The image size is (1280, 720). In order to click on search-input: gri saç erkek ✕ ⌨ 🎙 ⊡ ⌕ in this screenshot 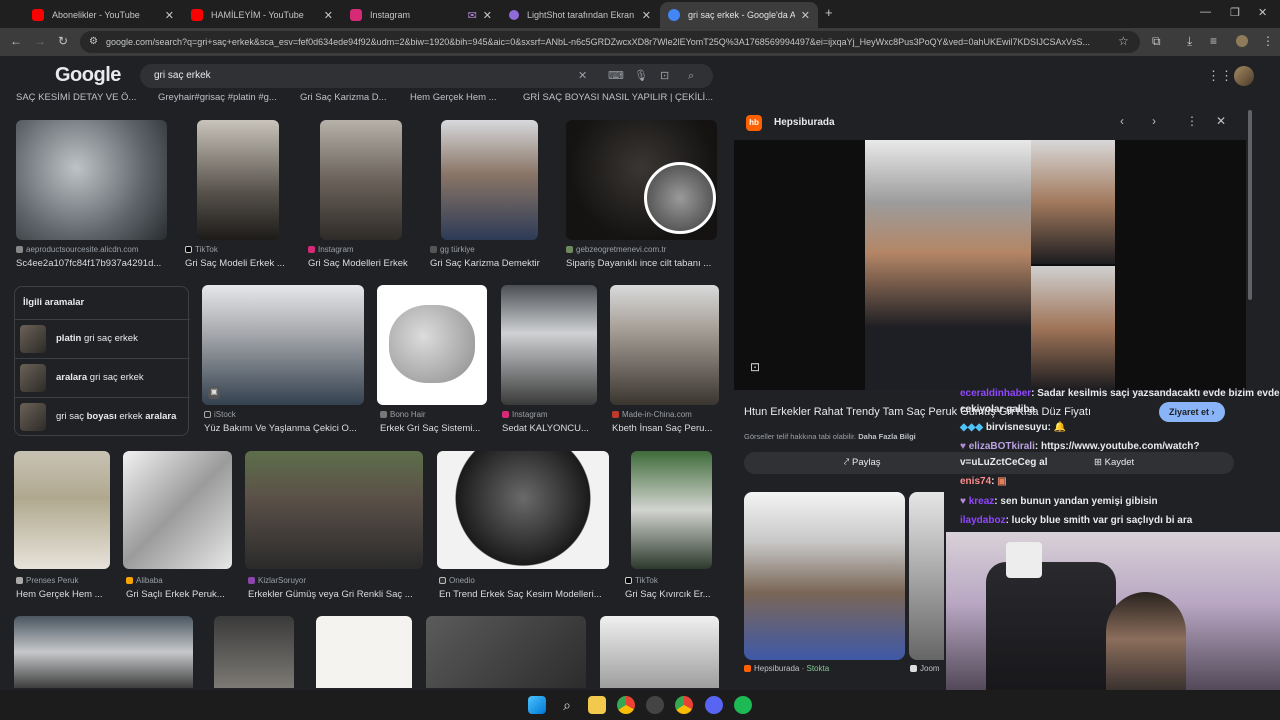, I will do `click(426, 76)`.